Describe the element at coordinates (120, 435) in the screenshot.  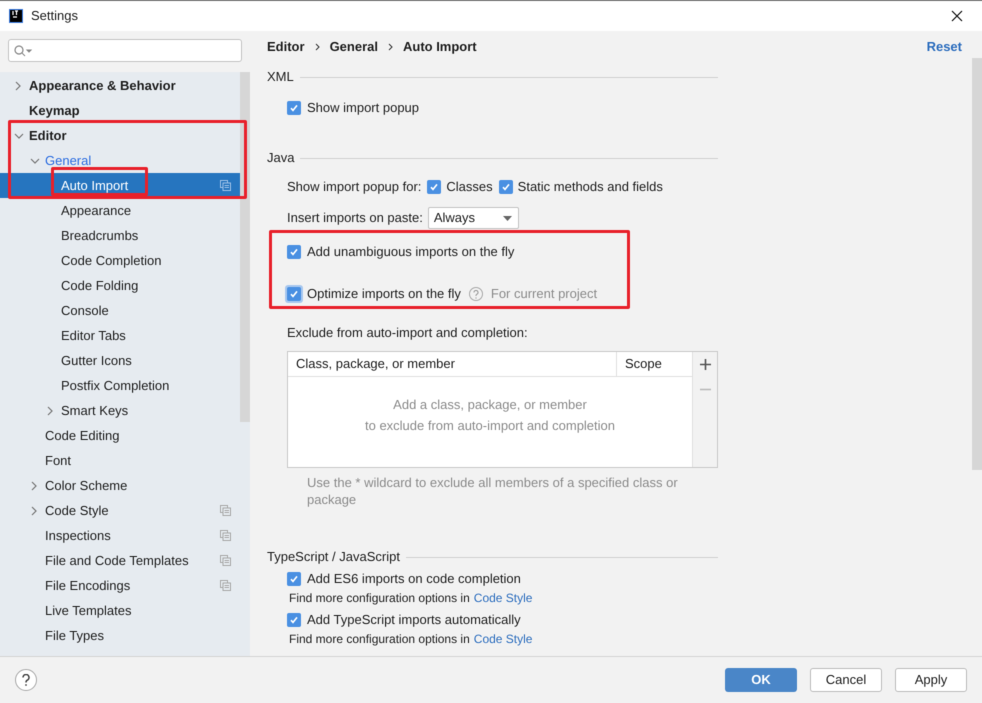
I see `tree-item: Code Editing` at that location.